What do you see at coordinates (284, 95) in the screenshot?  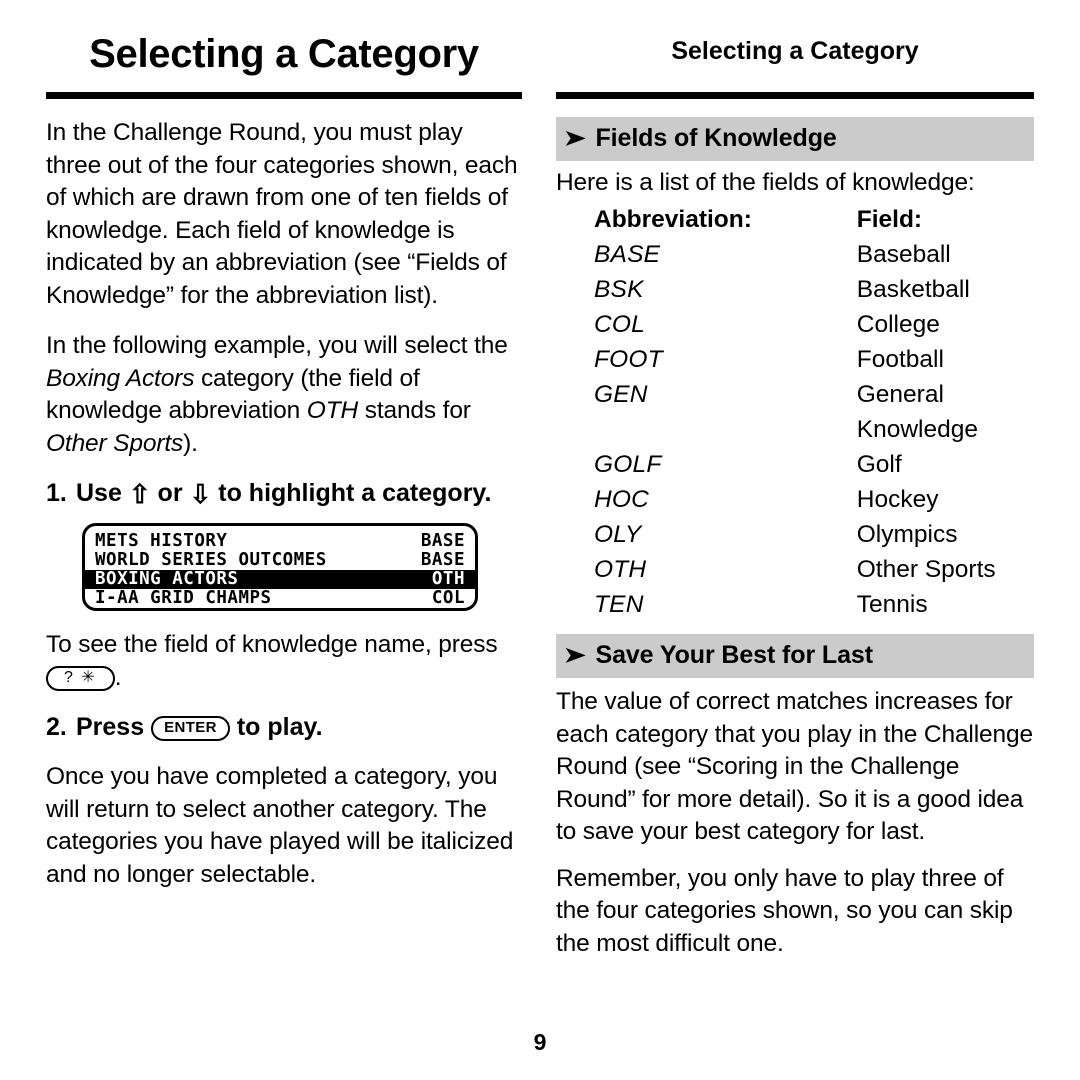 I see `title-rule-left` at bounding box center [284, 95].